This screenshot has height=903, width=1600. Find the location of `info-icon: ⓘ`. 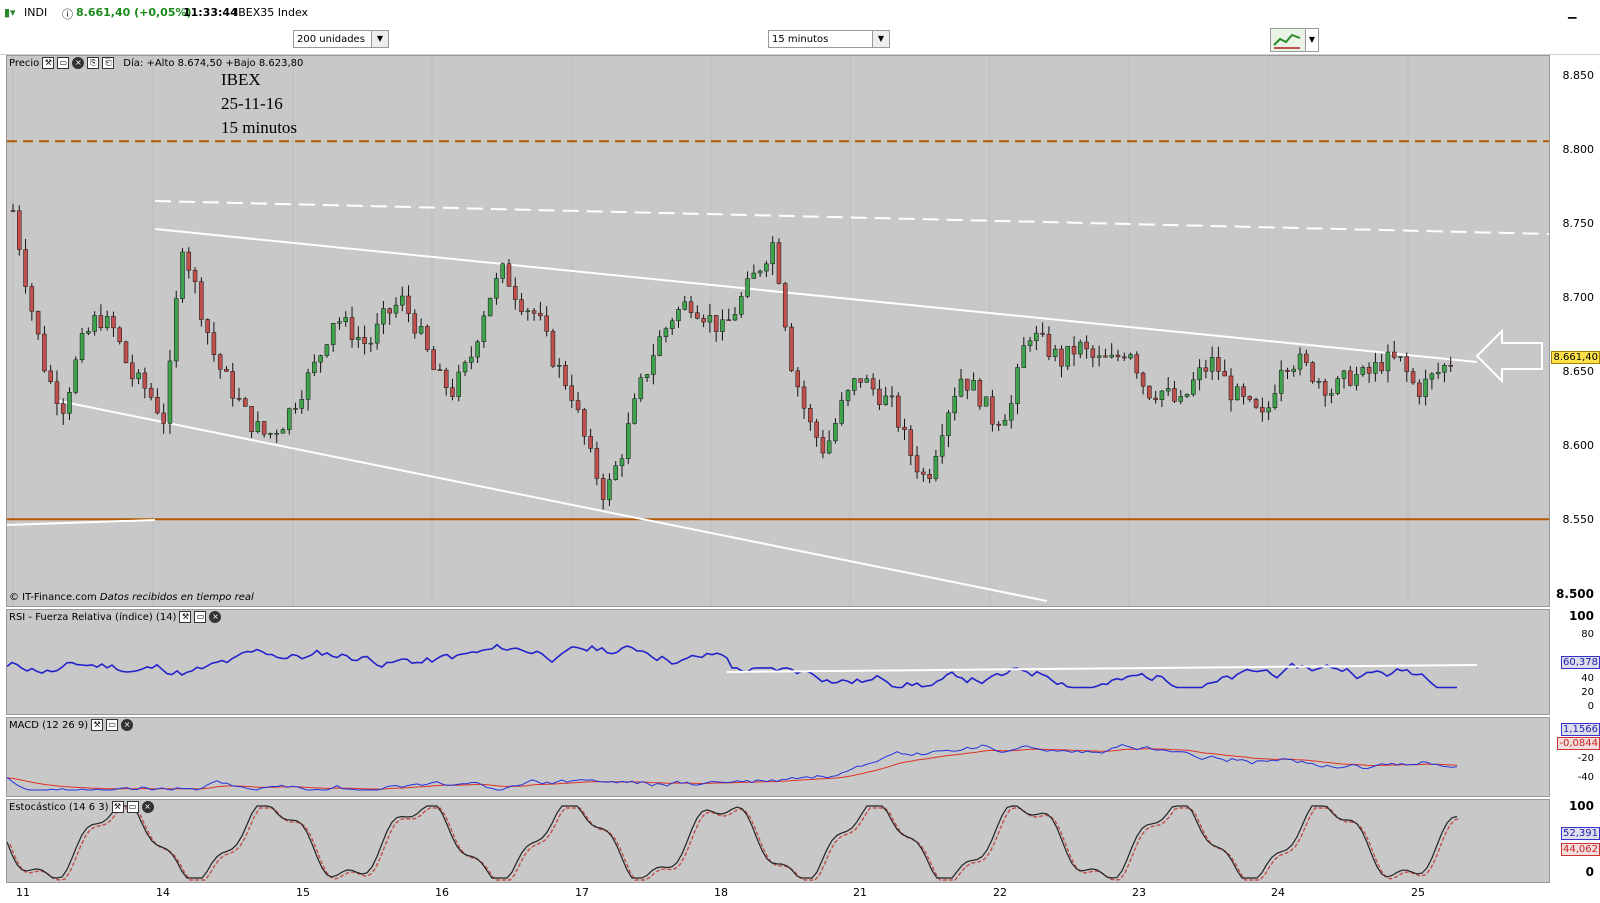

info-icon: ⓘ is located at coordinates (67, 14).